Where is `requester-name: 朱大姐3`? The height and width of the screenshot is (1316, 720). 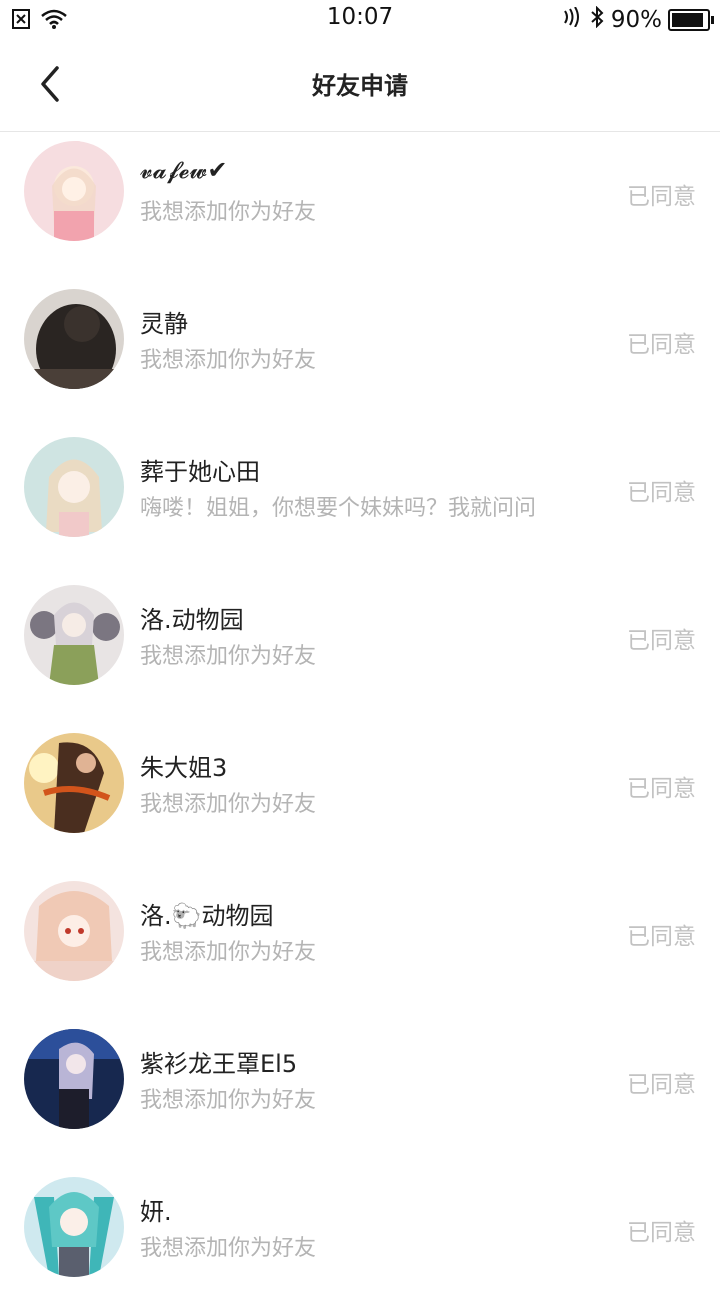 requester-name: 朱大姐3 is located at coordinates (184, 768).